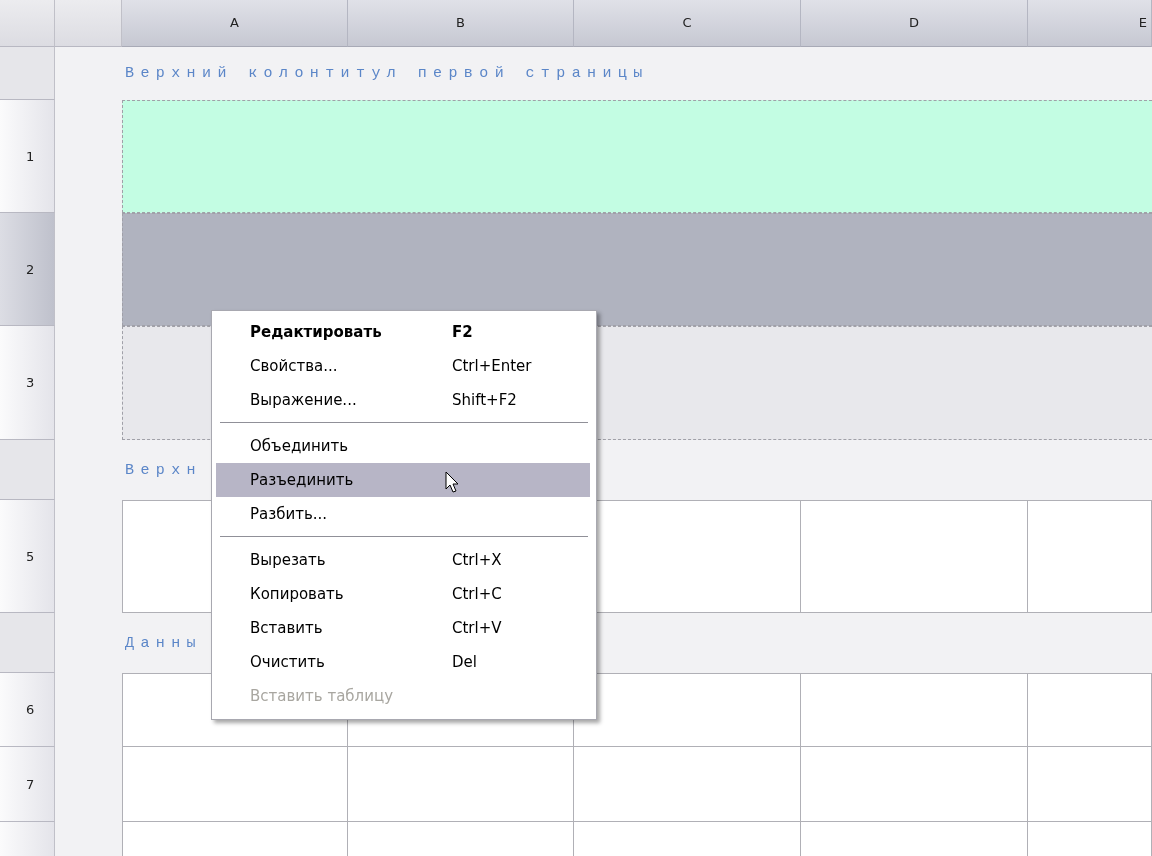 The image size is (1152, 856). Describe the element at coordinates (163, 643) in the screenshot. I see `band-title: Данны` at that location.